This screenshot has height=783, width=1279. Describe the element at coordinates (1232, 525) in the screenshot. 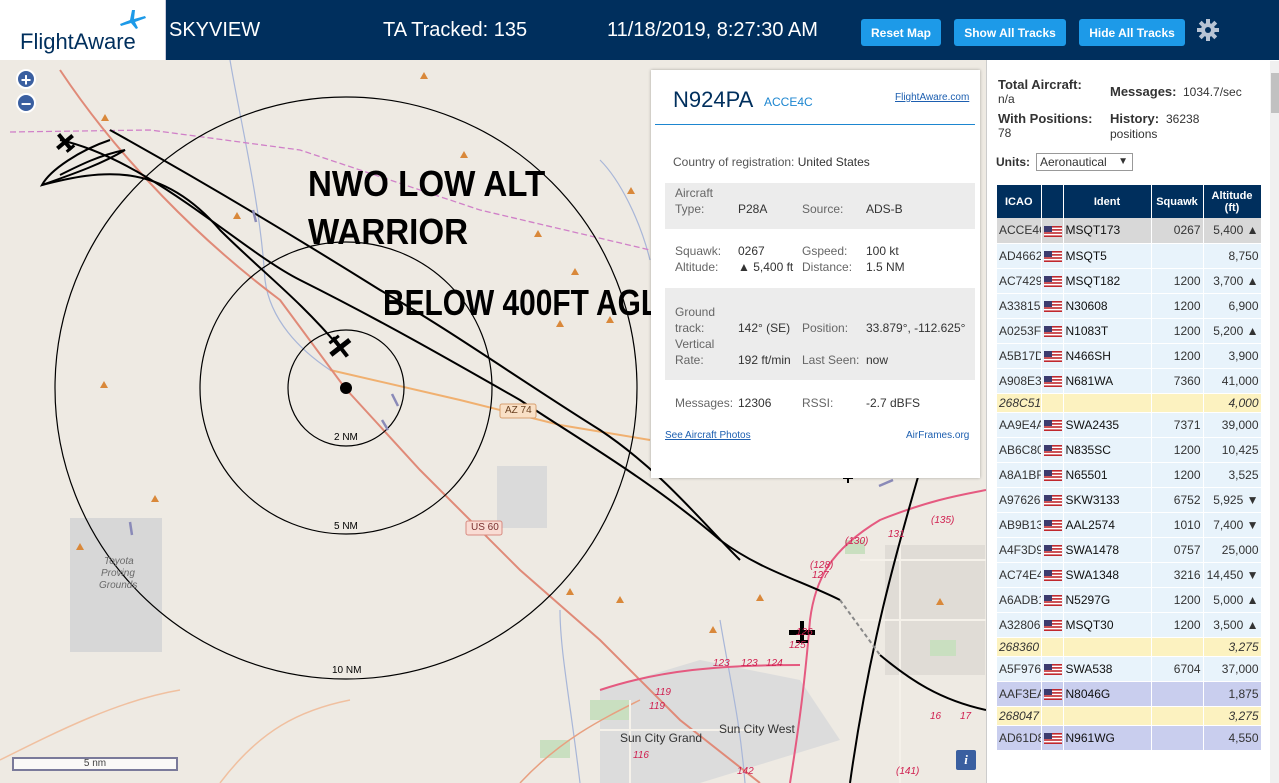

I see `row-altitude: 7,400 ▼` at that location.